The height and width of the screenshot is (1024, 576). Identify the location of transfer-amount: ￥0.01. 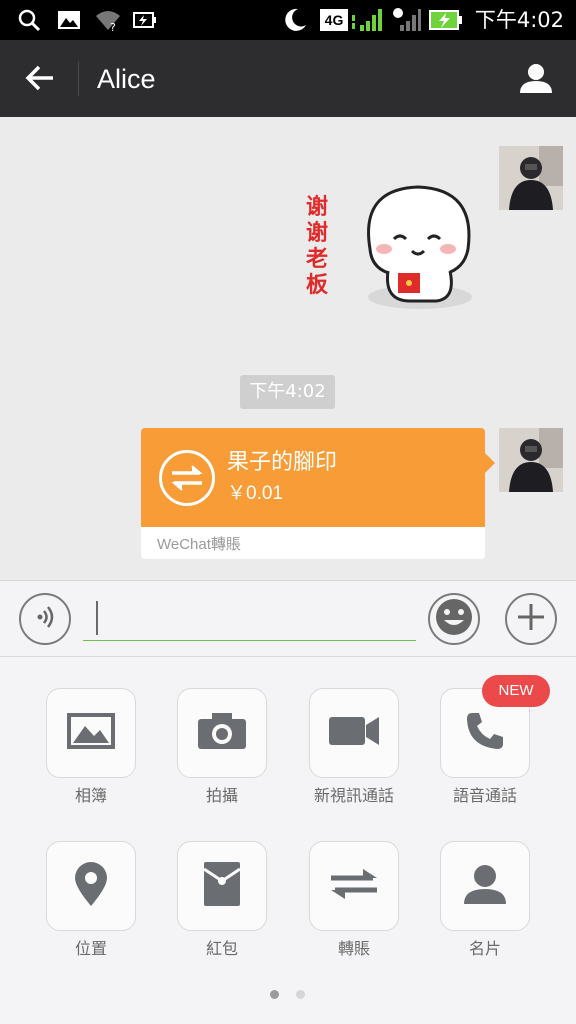
(255, 493).